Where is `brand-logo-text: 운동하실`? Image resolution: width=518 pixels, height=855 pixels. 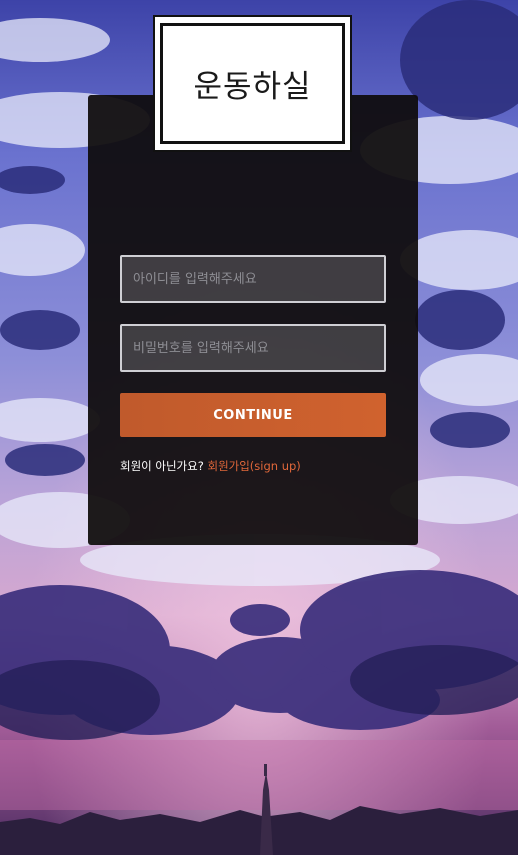 brand-logo-text: 운동하실 is located at coordinates (252, 87).